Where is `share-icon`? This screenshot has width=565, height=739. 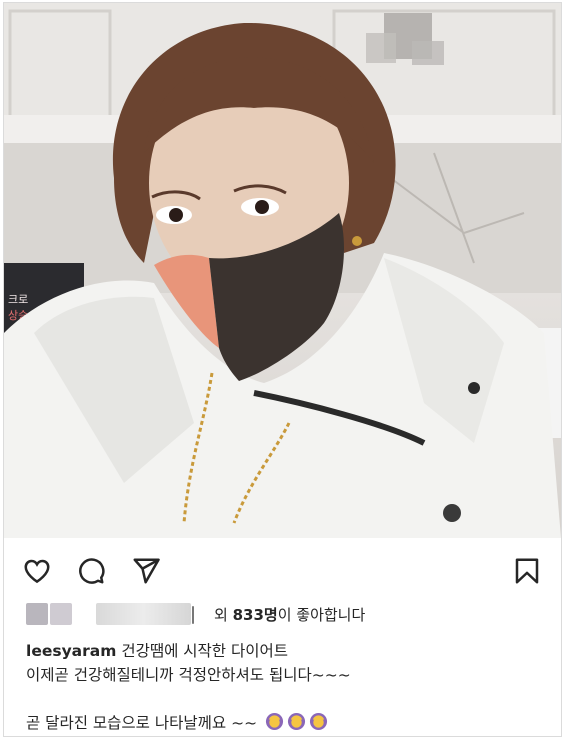 share-icon is located at coordinates (146, 571).